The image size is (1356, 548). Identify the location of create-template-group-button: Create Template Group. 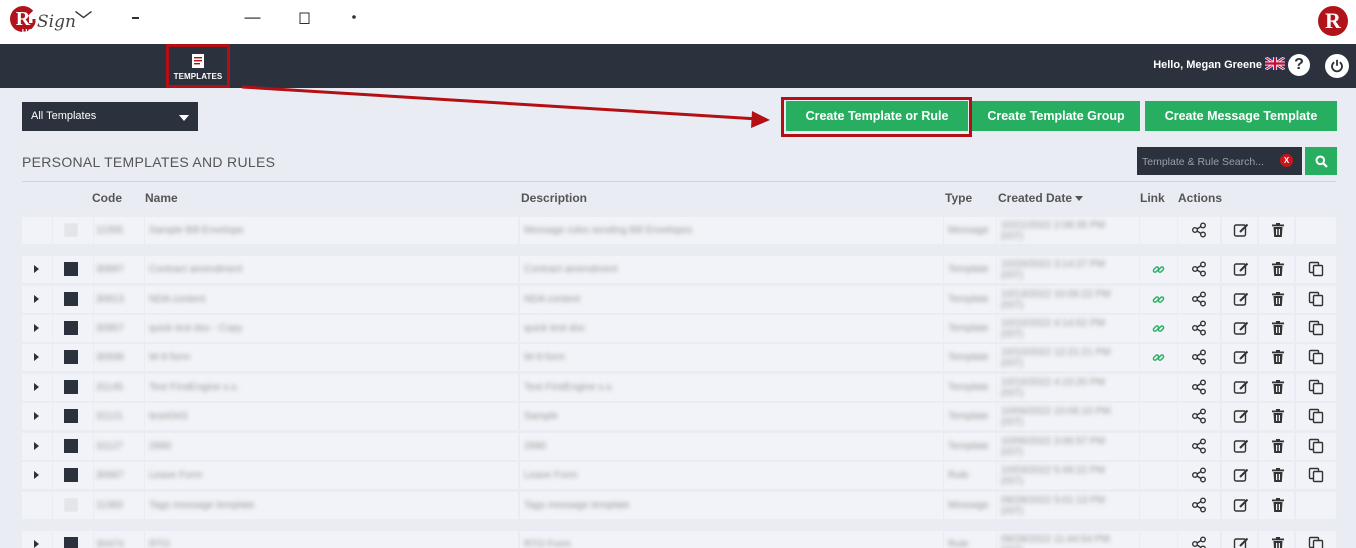
(1056, 116).